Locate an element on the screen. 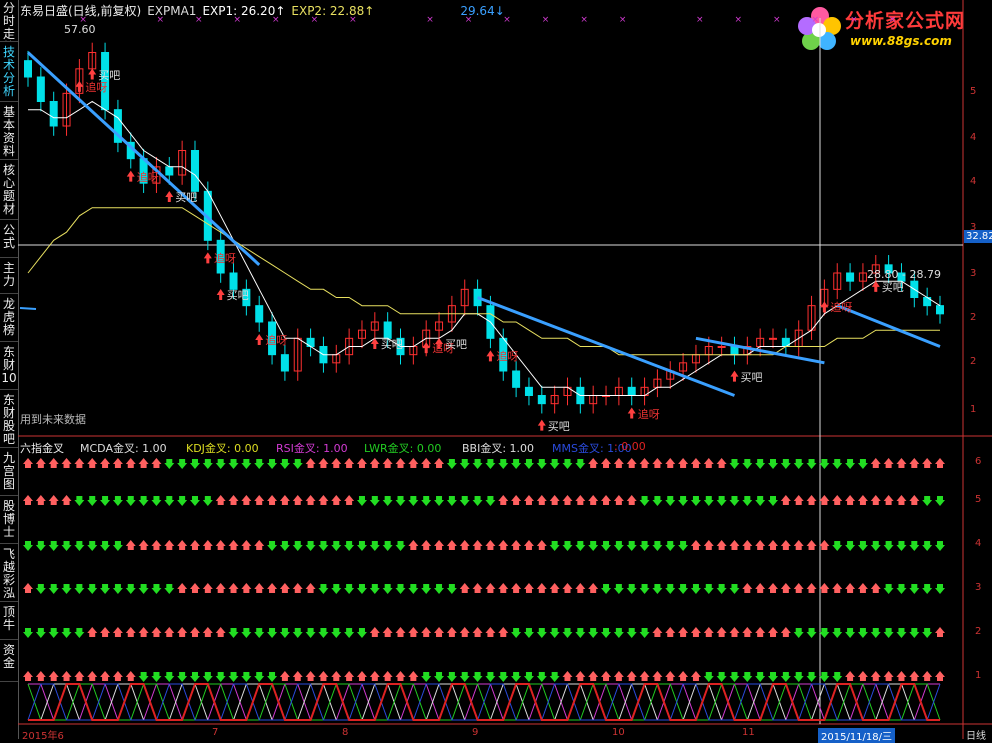  right-tab-daily: 日线 is located at coordinates (976, 734).